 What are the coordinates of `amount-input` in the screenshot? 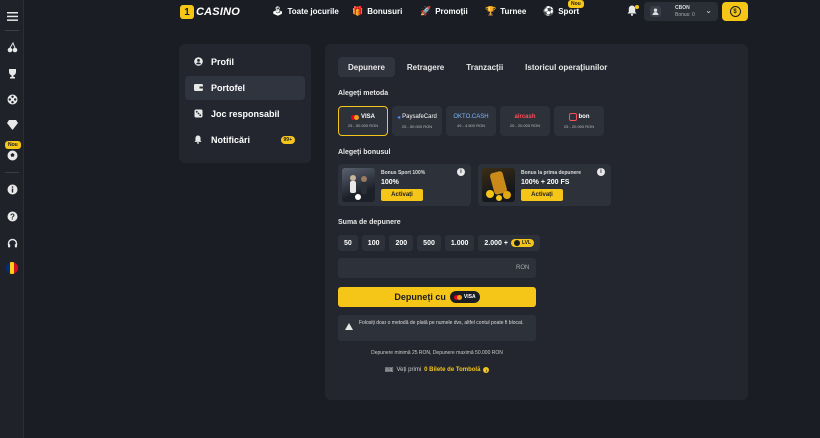 It's located at (437, 268).